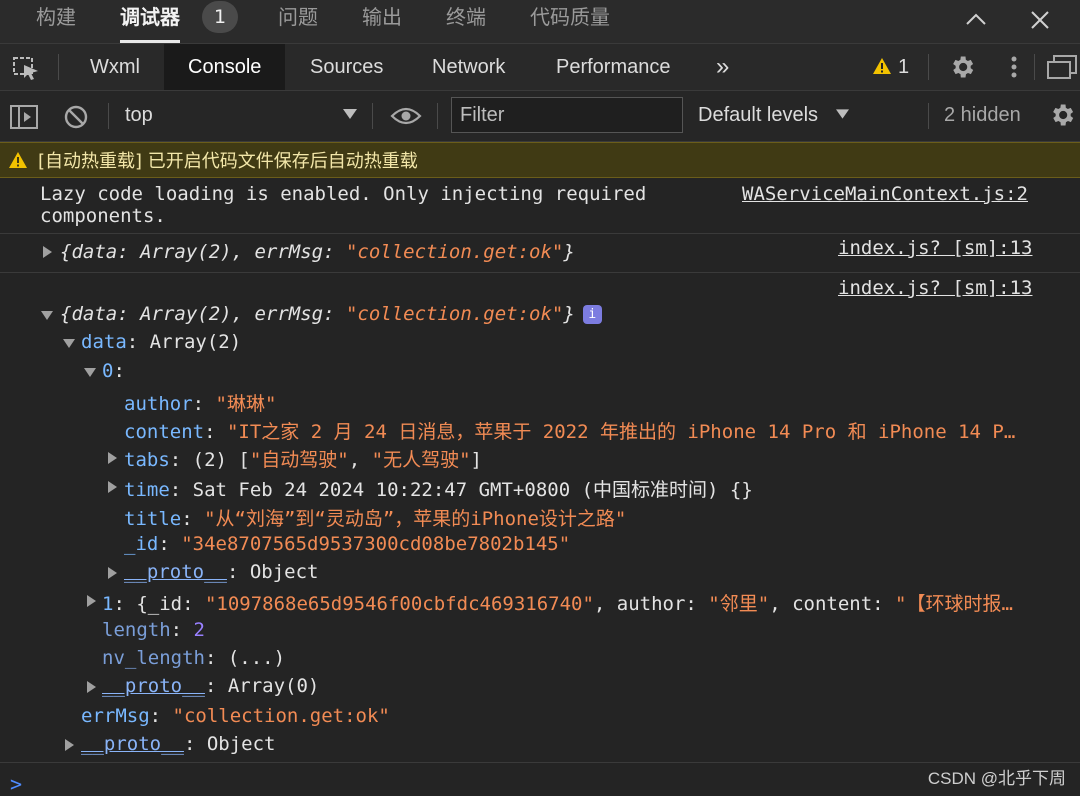 This screenshot has height=796, width=1080. Describe the element at coordinates (26, 68) in the screenshot. I see `inspect-element-icon` at that location.